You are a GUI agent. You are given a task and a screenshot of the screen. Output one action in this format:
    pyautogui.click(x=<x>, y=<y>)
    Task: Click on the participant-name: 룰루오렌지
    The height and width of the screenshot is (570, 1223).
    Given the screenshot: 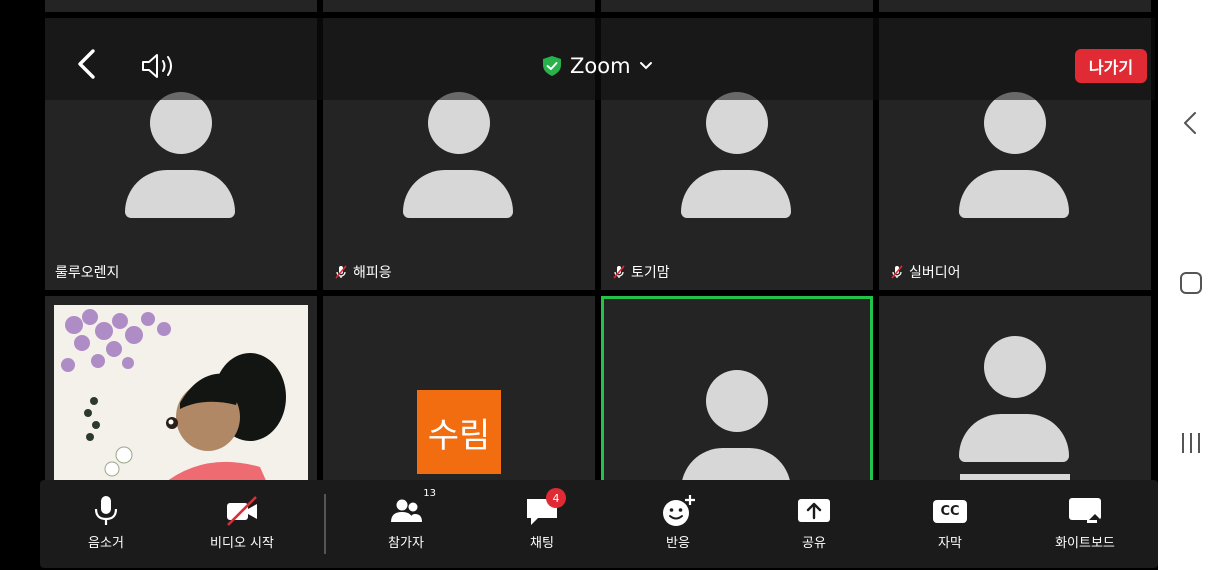 What is the action you would take?
    pyautogui.click(x=87, y=273)
    